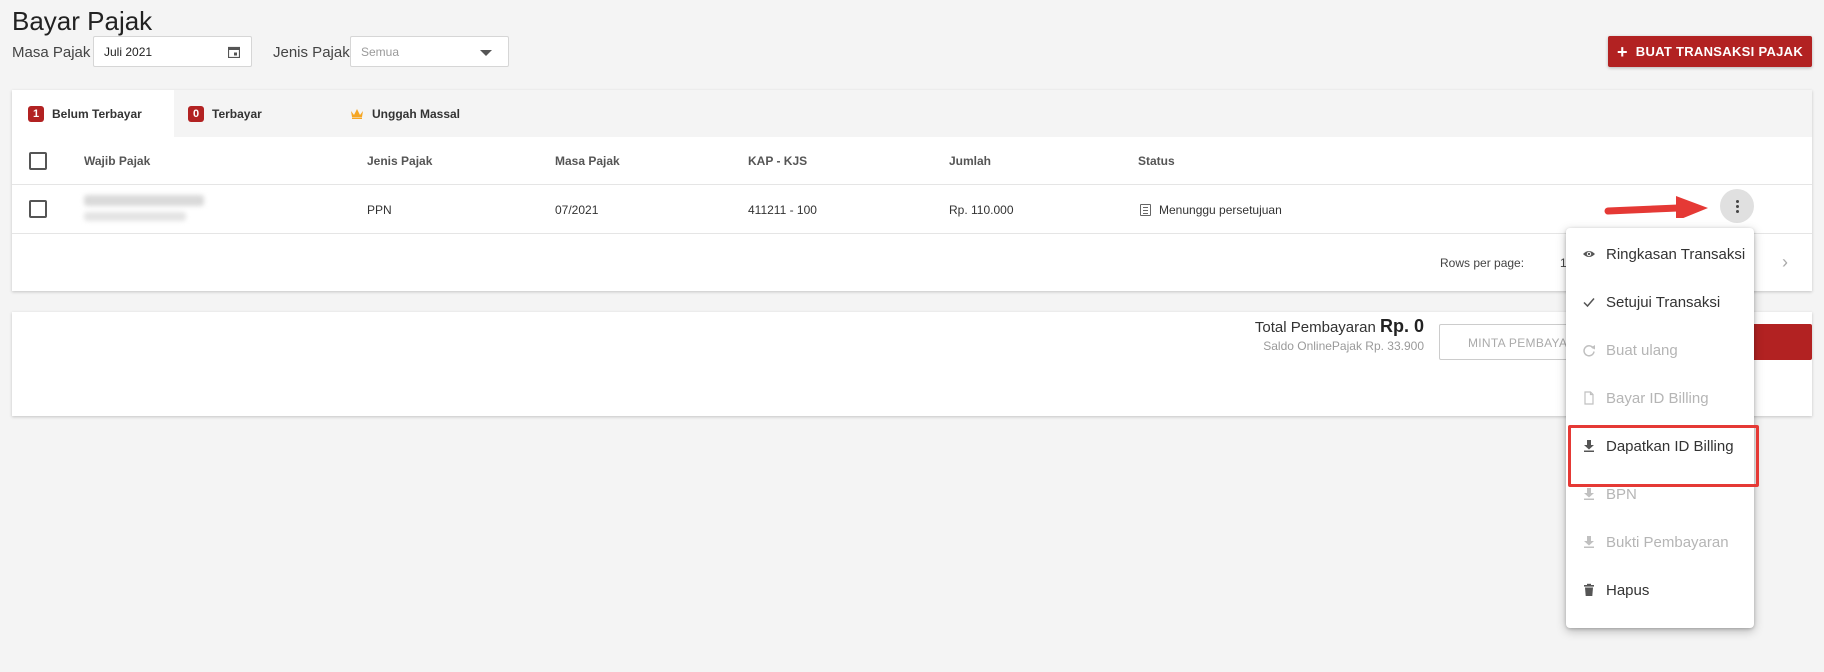 The image size is (1824, 672). What do you see at coordinates (981, 210) in the screenshot?
I see `cell-jumlah: Rp. 110.000` at bounding box center [981, 210].